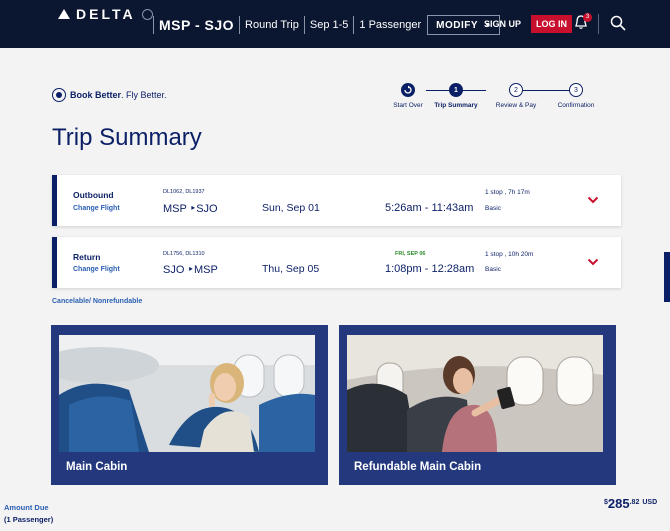 The width and height of the screenshot is (670, 531). What do you see at coordinates (197, 25) in the screenshot?
I see `route-cities: MSP - SJO` at bounding box center [197, 25].